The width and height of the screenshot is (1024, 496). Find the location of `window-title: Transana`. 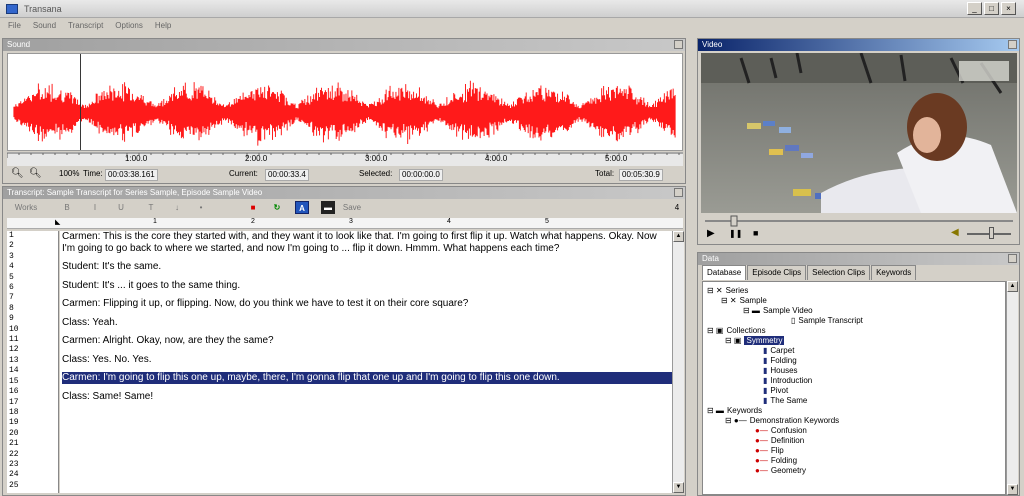

window-title: Transana is located at coordinates (43, 9).